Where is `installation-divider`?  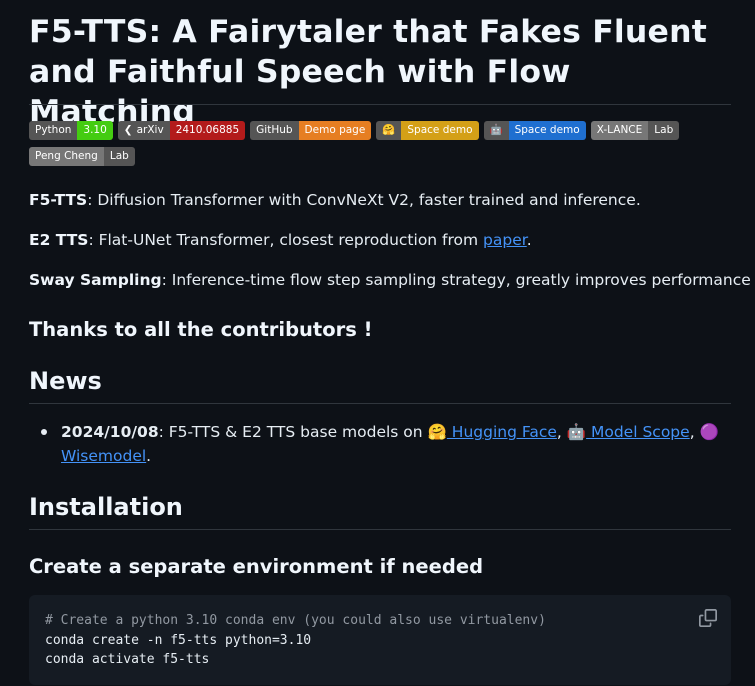 installation-divider is located at coordinates (380, 529).